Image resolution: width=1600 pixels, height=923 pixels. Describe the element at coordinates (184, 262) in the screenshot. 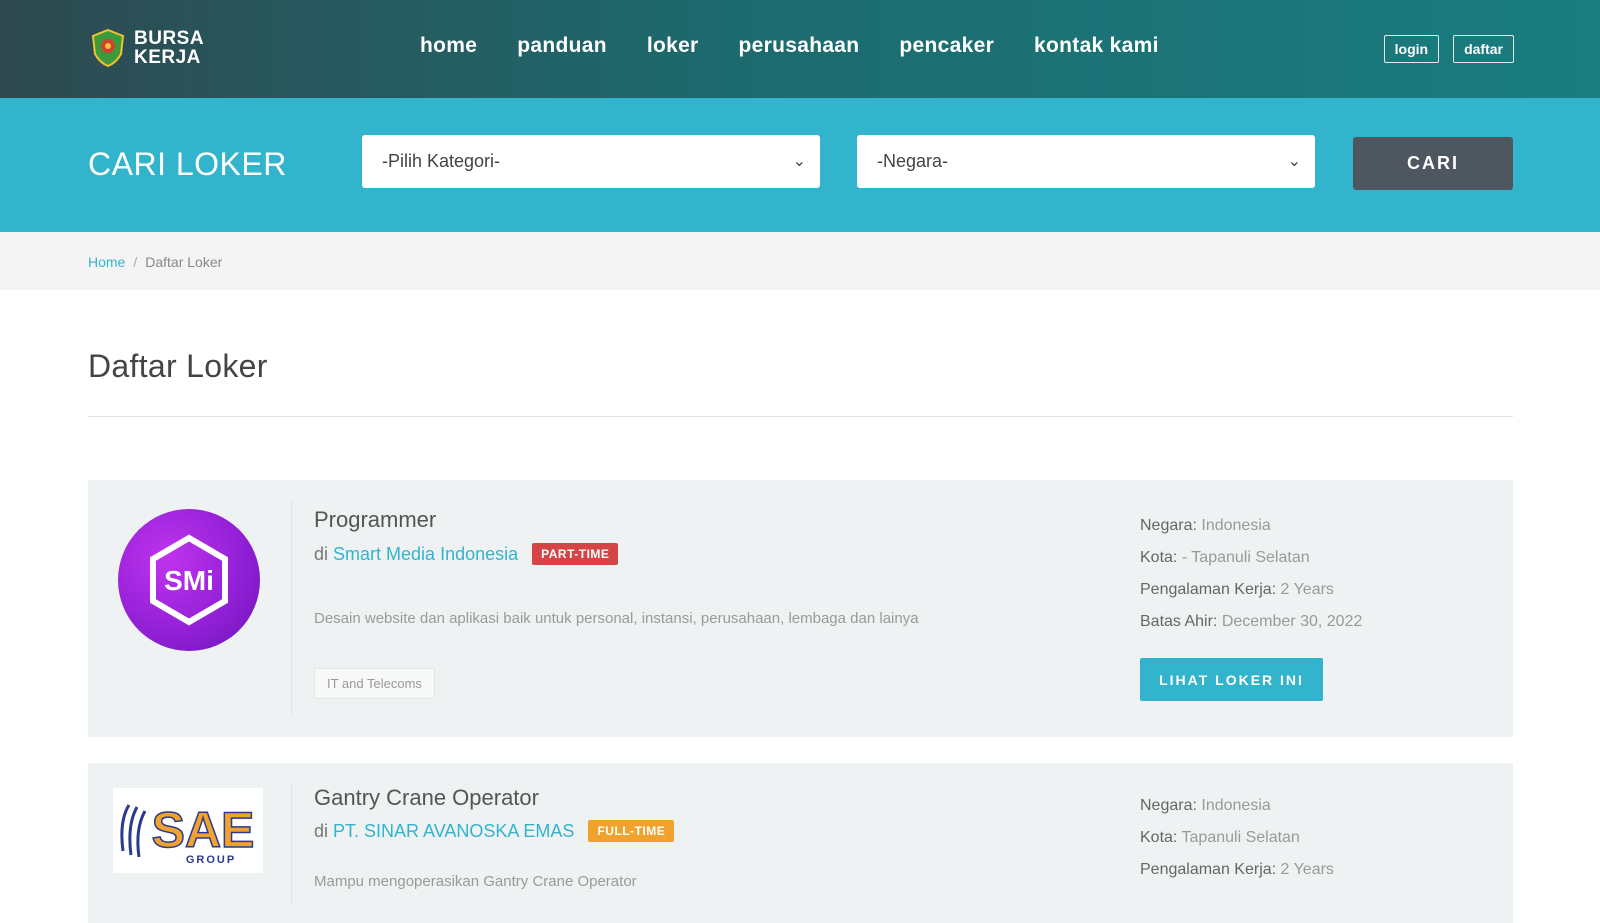

I see `breadcrumb-current: Daftar Loker` at that location.